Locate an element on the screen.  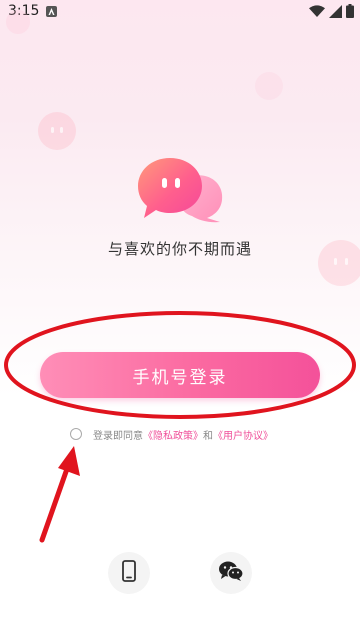
cellular-signal-icon is located at coordinates (335, 12).